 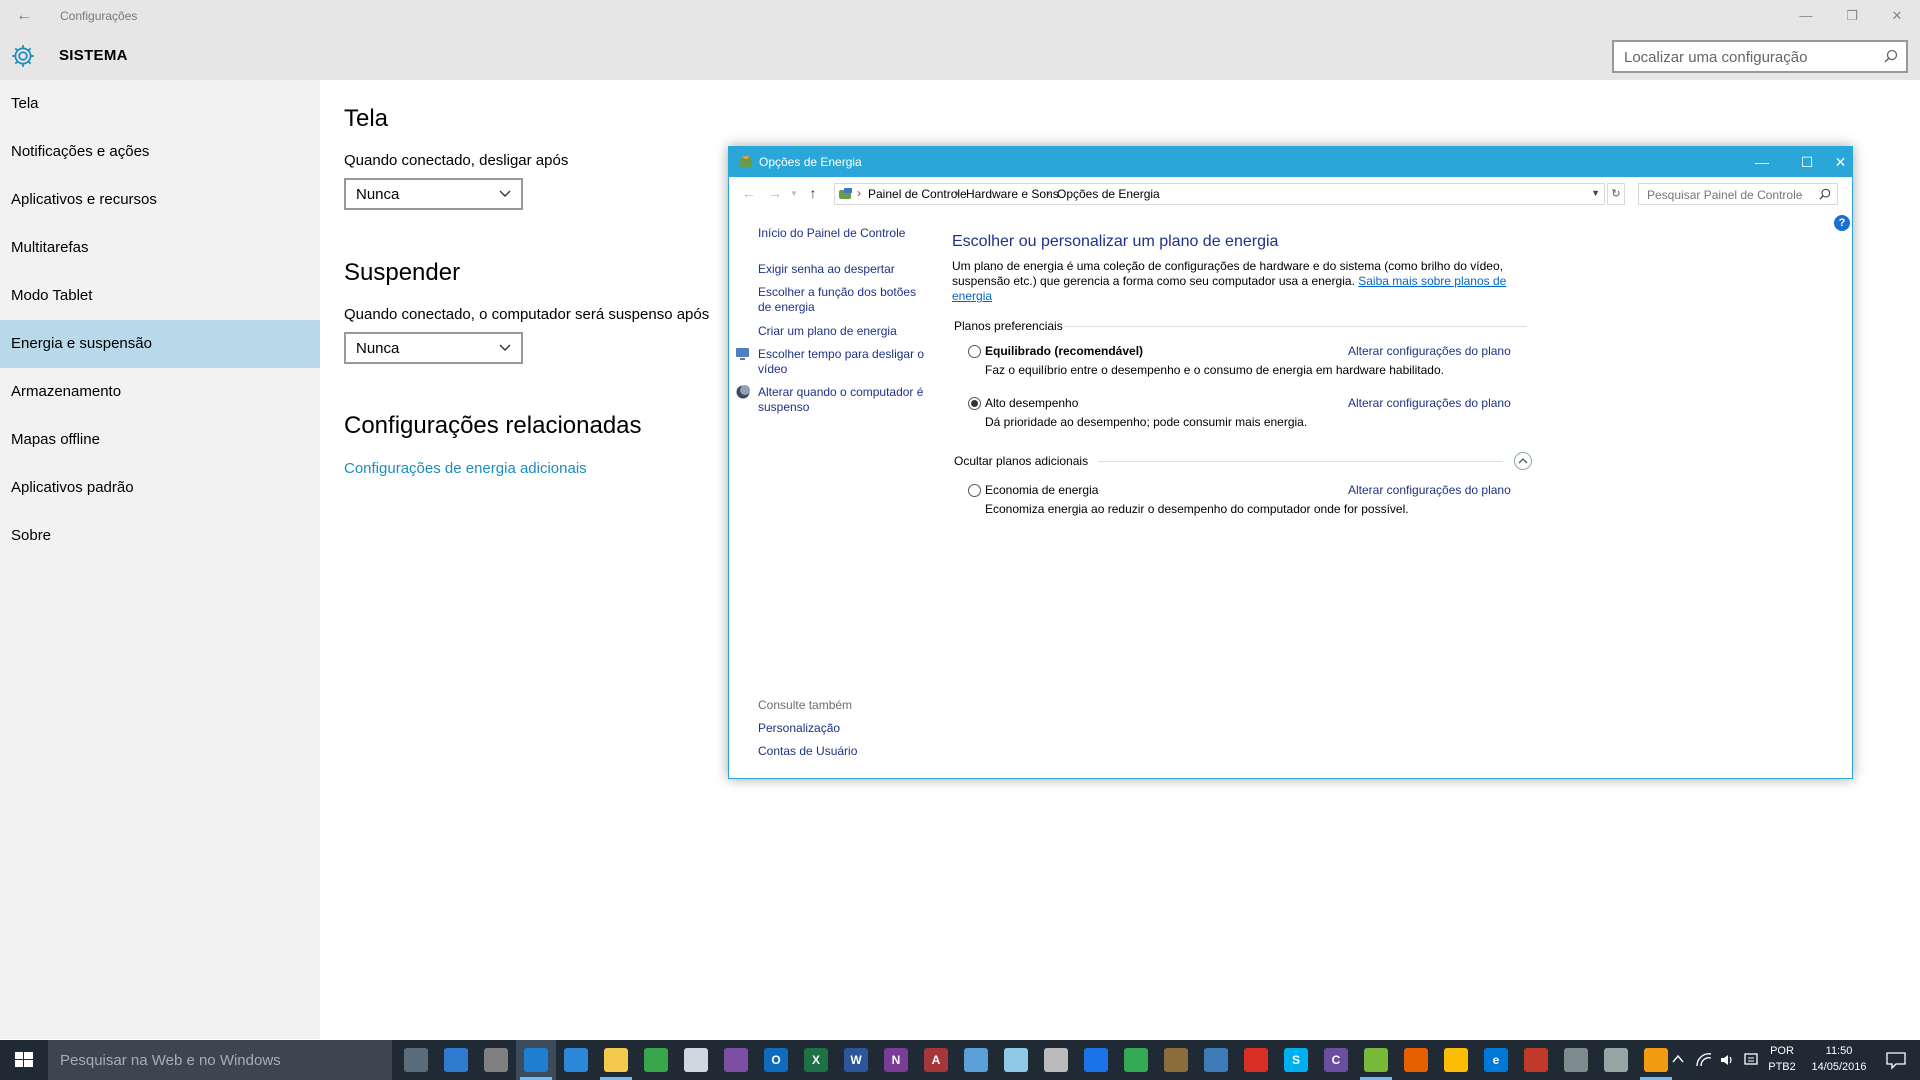 What do you see at coordinates (160, 392) in the screenshot?
I see `sidebar-item-armazenamento: Armazenamento` at bounding box center [160, 392].